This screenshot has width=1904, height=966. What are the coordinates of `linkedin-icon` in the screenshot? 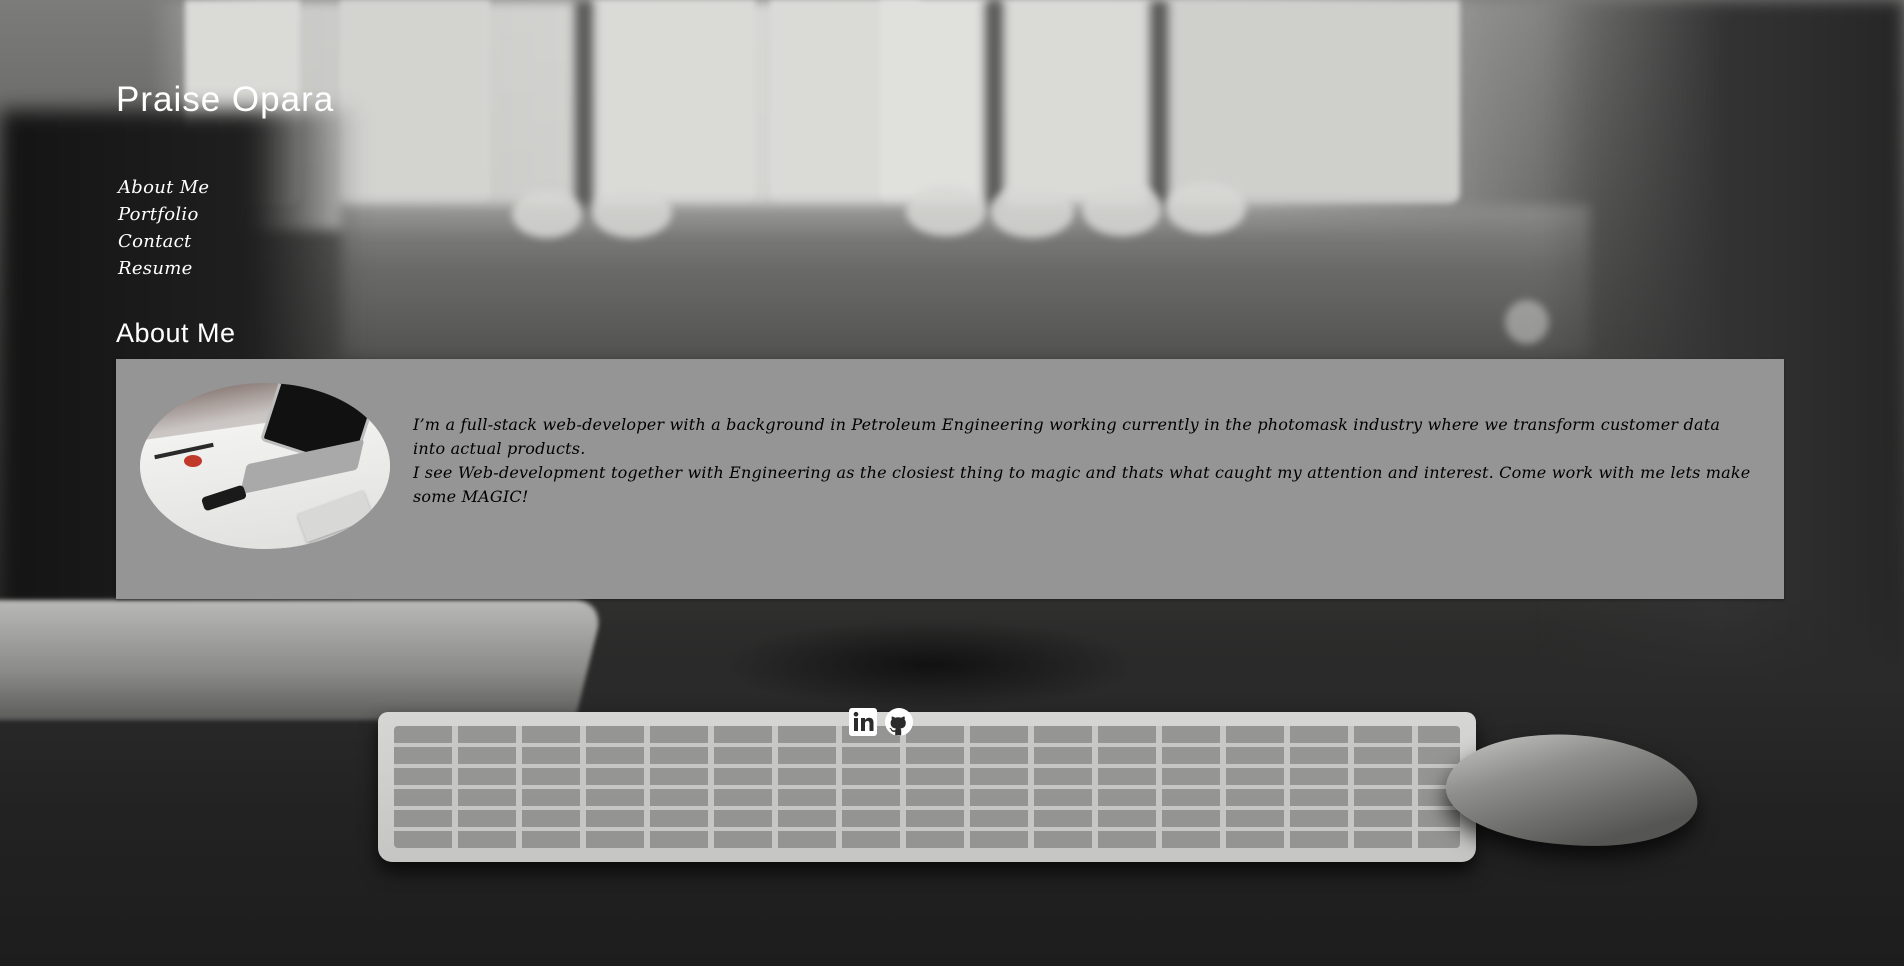 It's located at (863, 722).